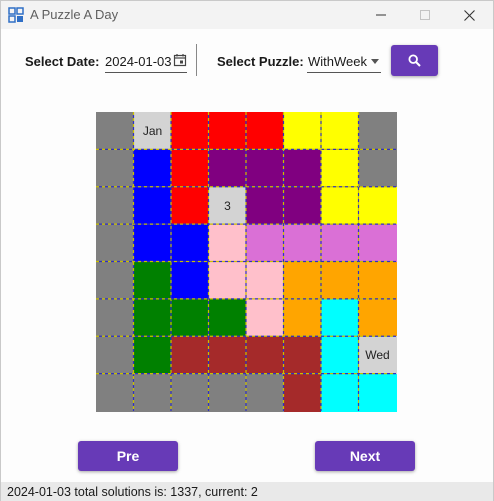 Image resolution: width=494 pixels, height=501 pixels. I want to click on puzzle-app-icon, so click(16, 15).